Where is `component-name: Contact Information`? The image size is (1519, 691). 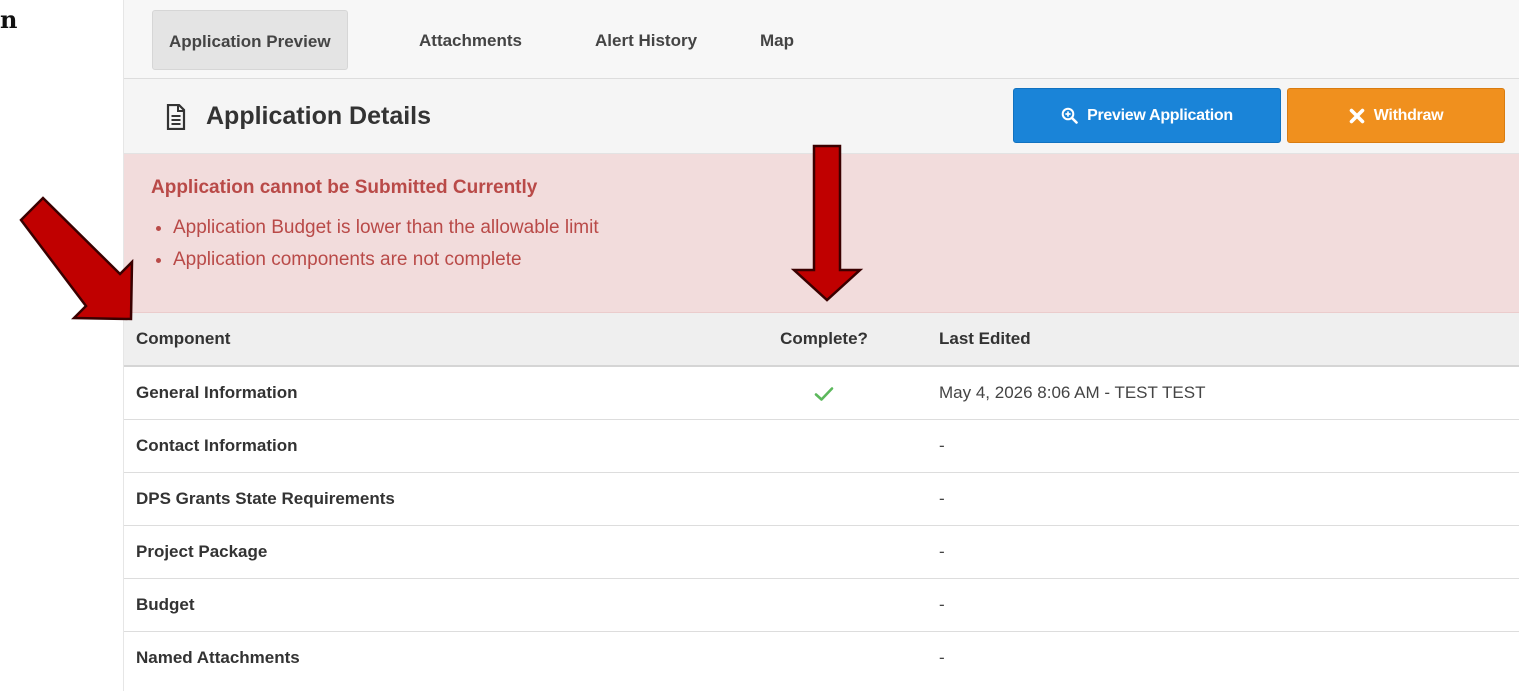
component-name: Contact Information is located at coordinates (217, 445).